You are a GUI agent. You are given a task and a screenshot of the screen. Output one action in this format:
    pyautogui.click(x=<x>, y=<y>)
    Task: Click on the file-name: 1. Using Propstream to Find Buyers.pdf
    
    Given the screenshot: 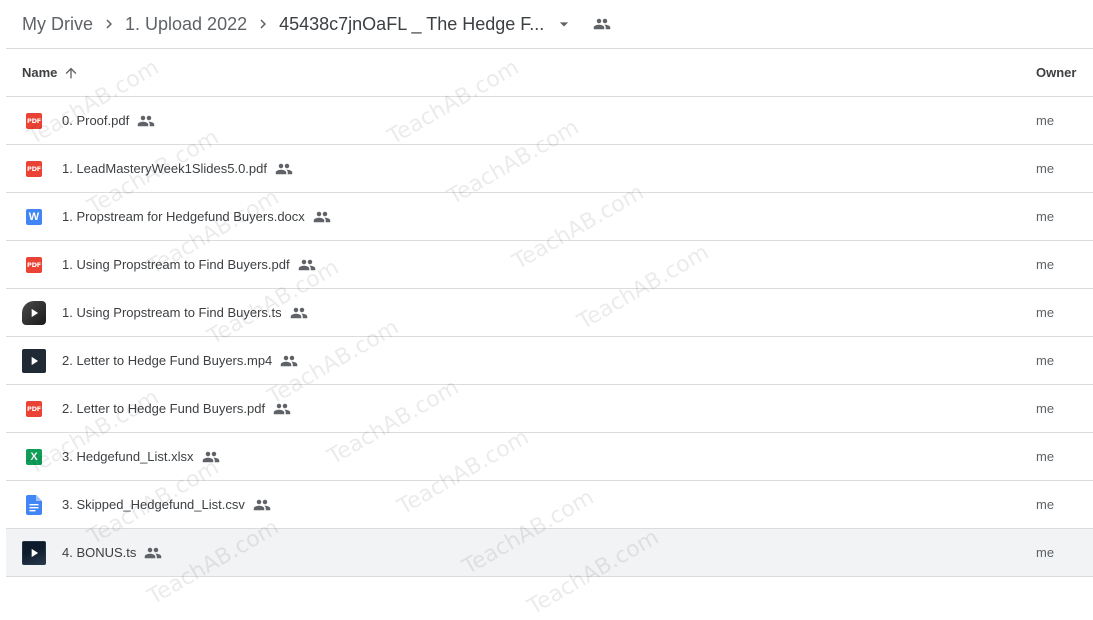 What is the action you would take?
    pyautogui.click(x=176, y=264)
    